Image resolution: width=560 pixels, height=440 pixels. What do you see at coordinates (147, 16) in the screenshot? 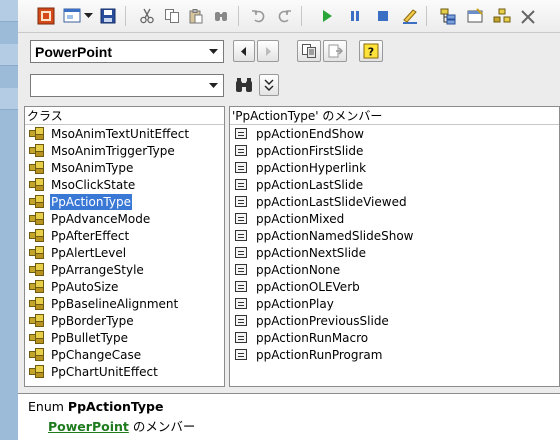
I see `cut-icon` at bounding box center [147, 16].